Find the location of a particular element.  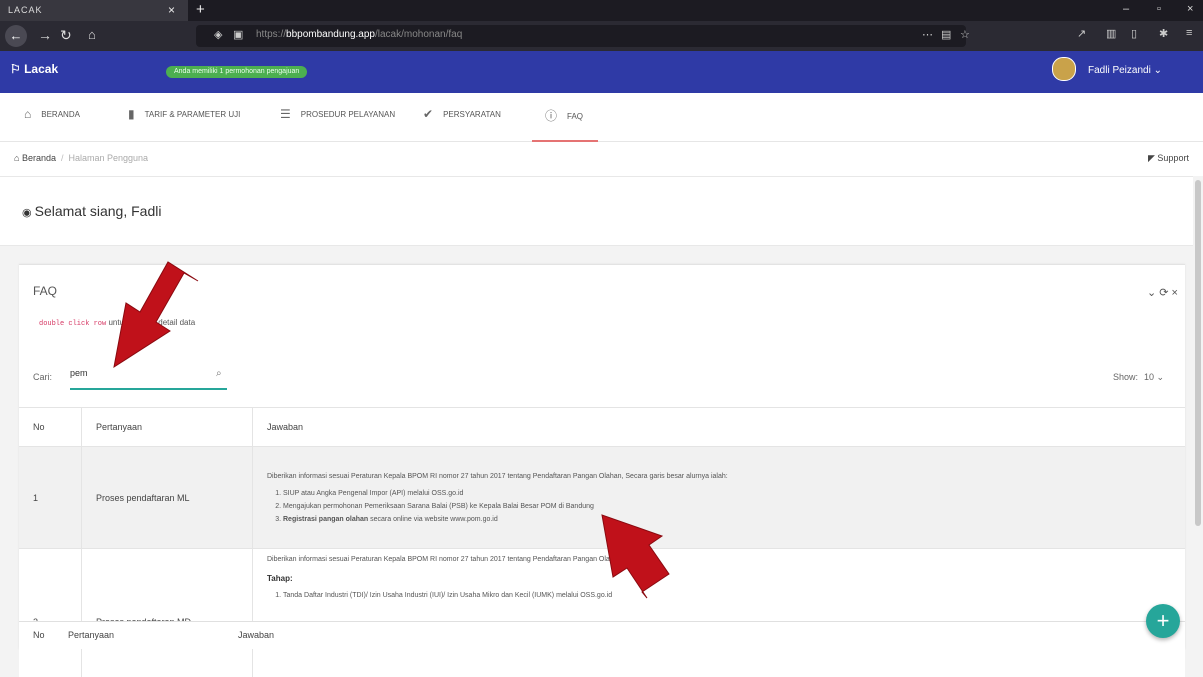

table-header-row: No Pertanyaan Jawaban is located at coordinates (602, 427).